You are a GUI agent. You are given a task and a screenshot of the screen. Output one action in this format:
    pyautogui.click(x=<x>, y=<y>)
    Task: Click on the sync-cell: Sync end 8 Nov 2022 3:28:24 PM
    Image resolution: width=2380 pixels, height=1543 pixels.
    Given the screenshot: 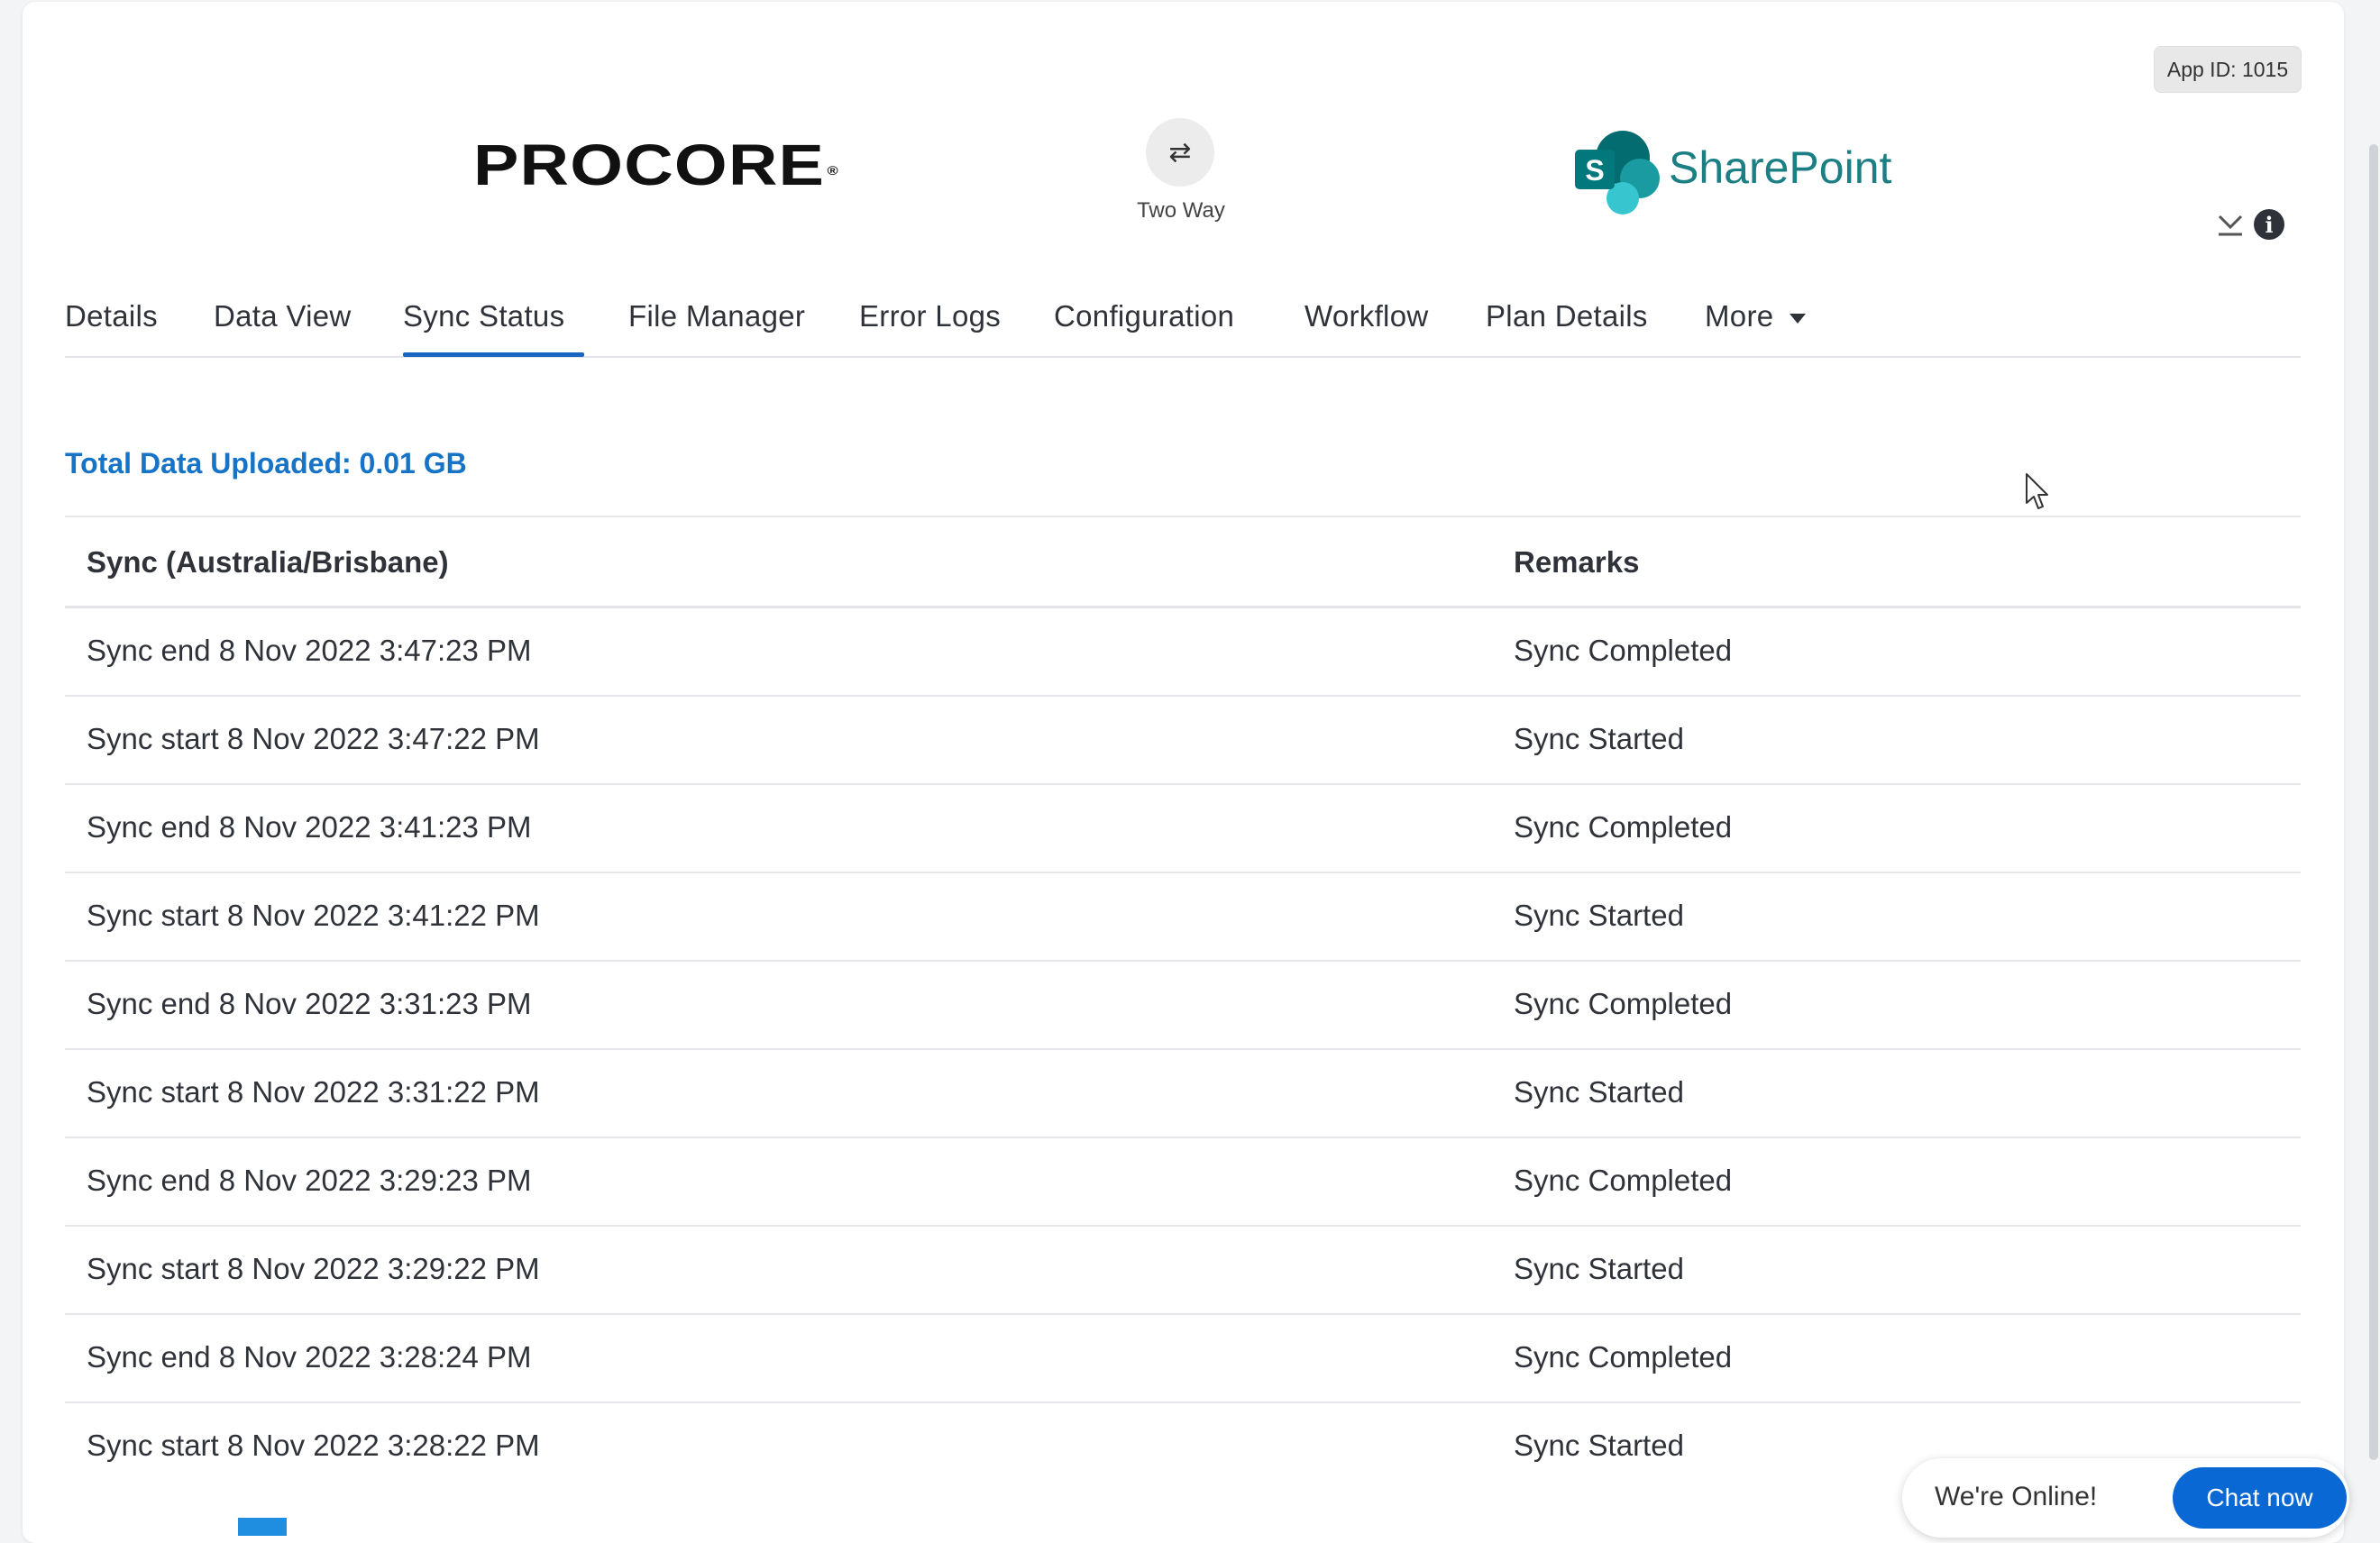 What is the action you would take?
    pyautogui.click(x=309, y=1357)
    